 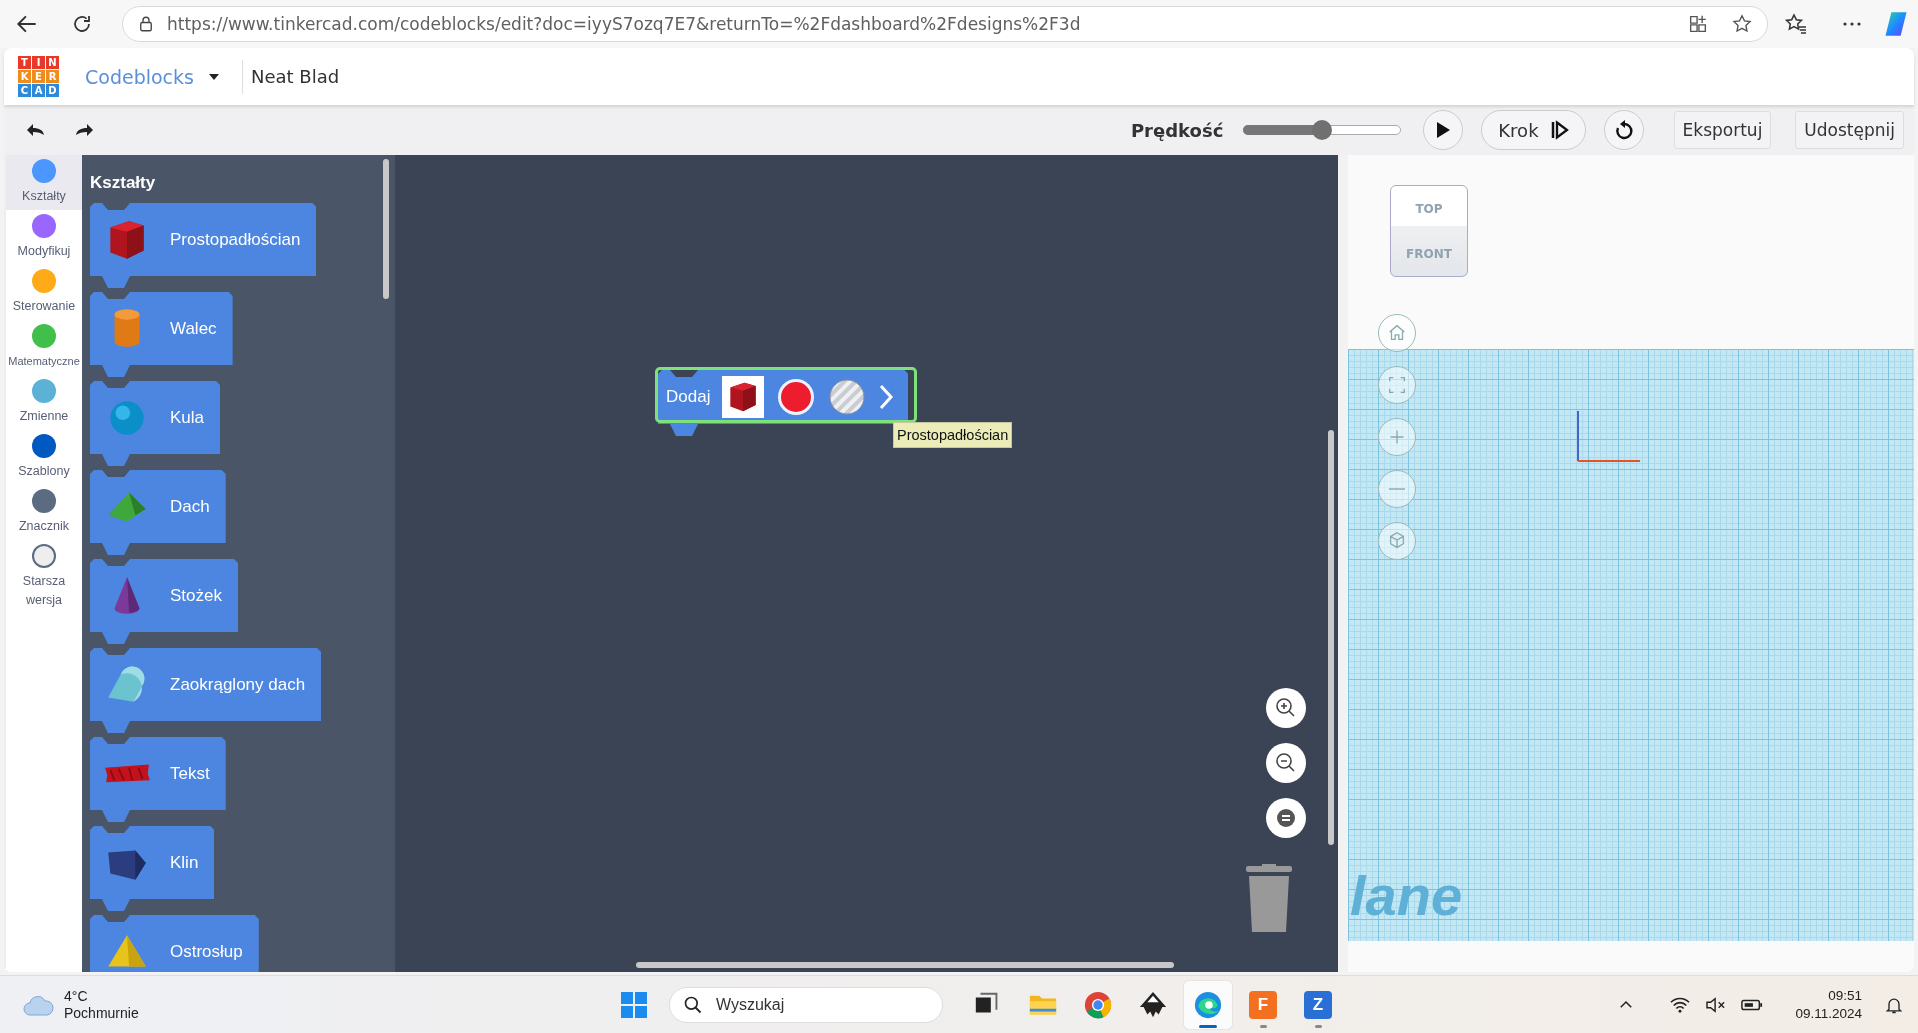 What do you see at coordinates (953, 435) in the screenshot?
I see `tooltip: Prostopadłościan` at bounding box center [953, 435].